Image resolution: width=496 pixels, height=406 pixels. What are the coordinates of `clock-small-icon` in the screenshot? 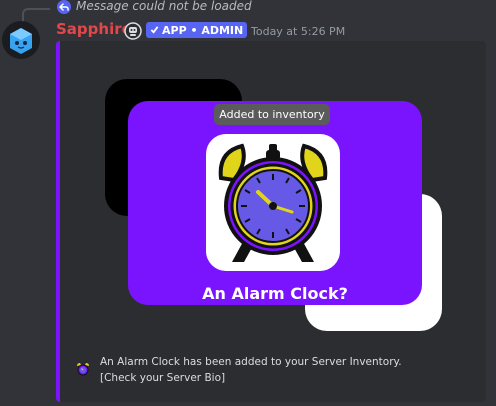 It's located at (83, 368).